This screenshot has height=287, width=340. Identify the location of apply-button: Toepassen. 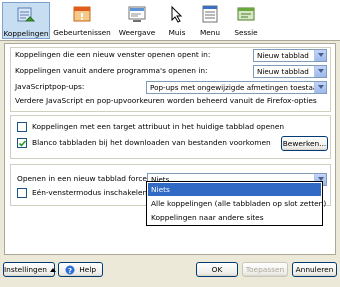
(265, 269).